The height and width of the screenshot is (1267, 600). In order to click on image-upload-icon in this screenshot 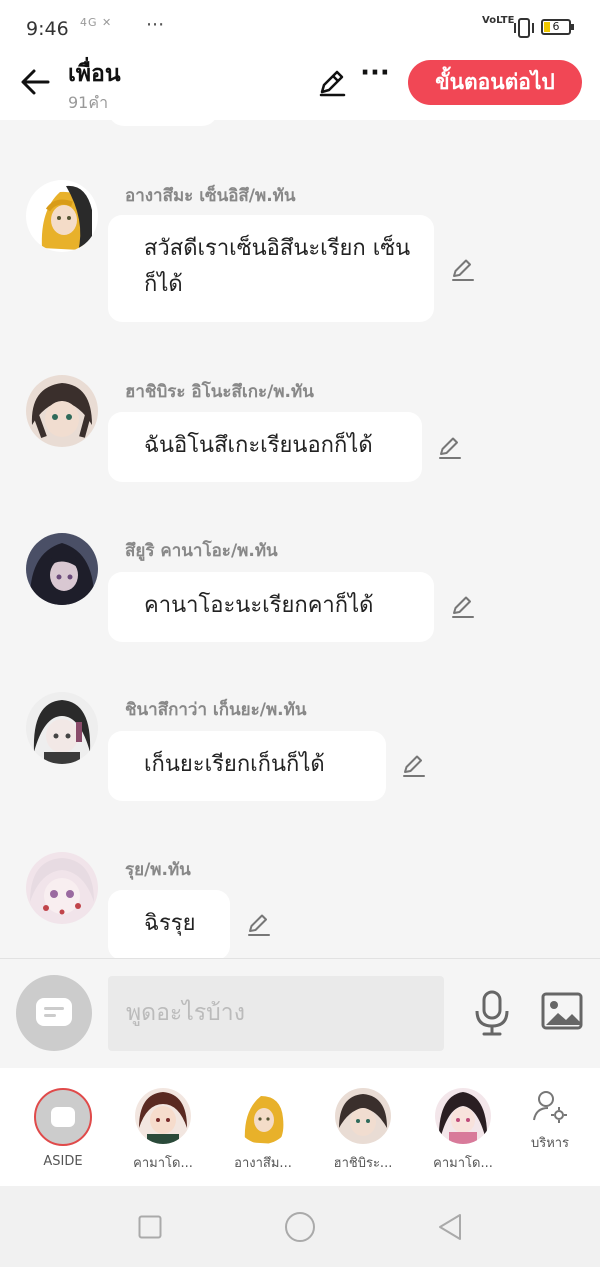, I will do `click(562, 1012)`.